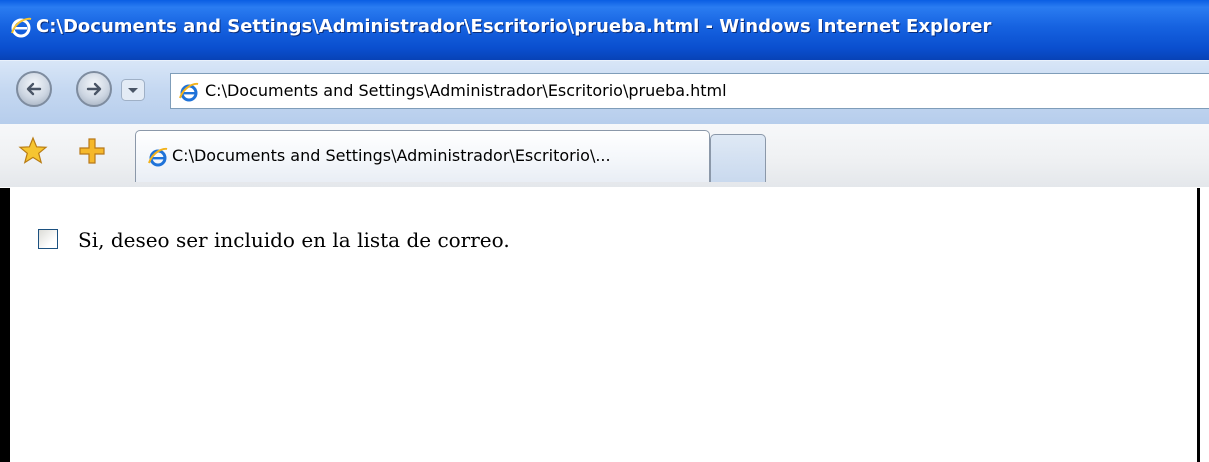 The width and height of the screenshot is (1209, 462). I want to click on plus-icon, so click(92, 151).